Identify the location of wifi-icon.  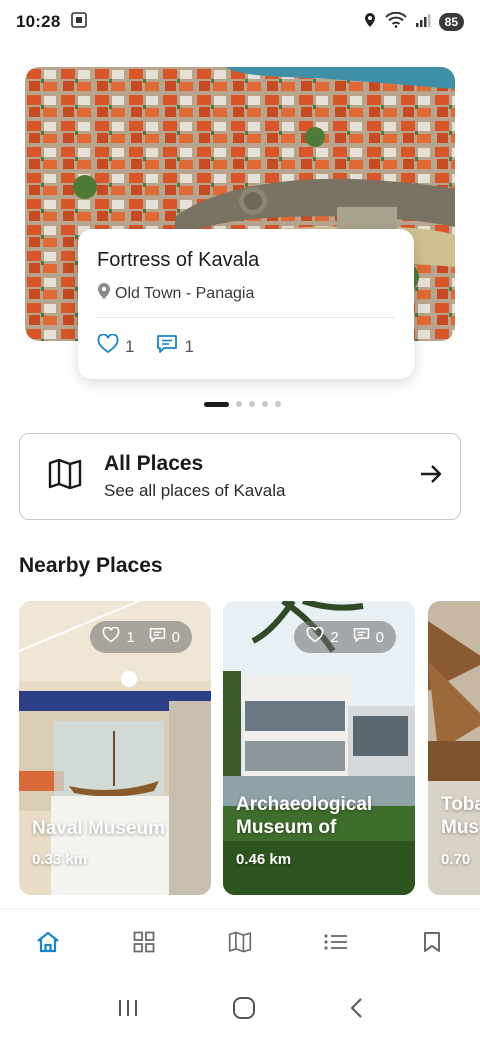
(395, 22).